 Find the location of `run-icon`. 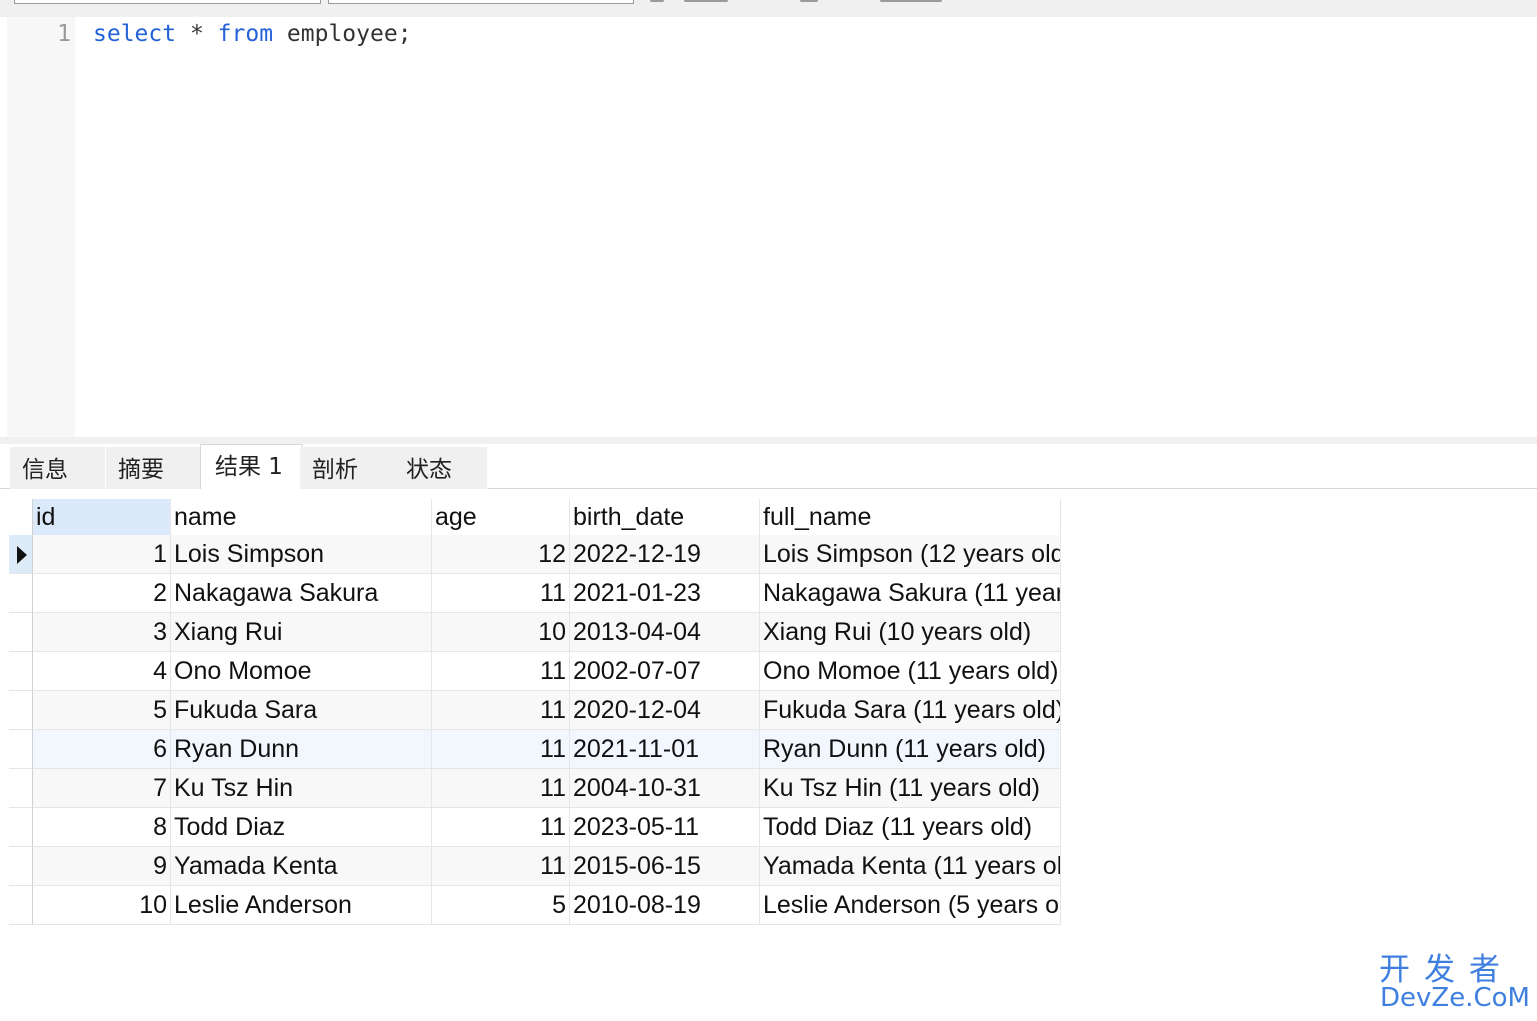

run-icon is located at coordinates (657, 1).